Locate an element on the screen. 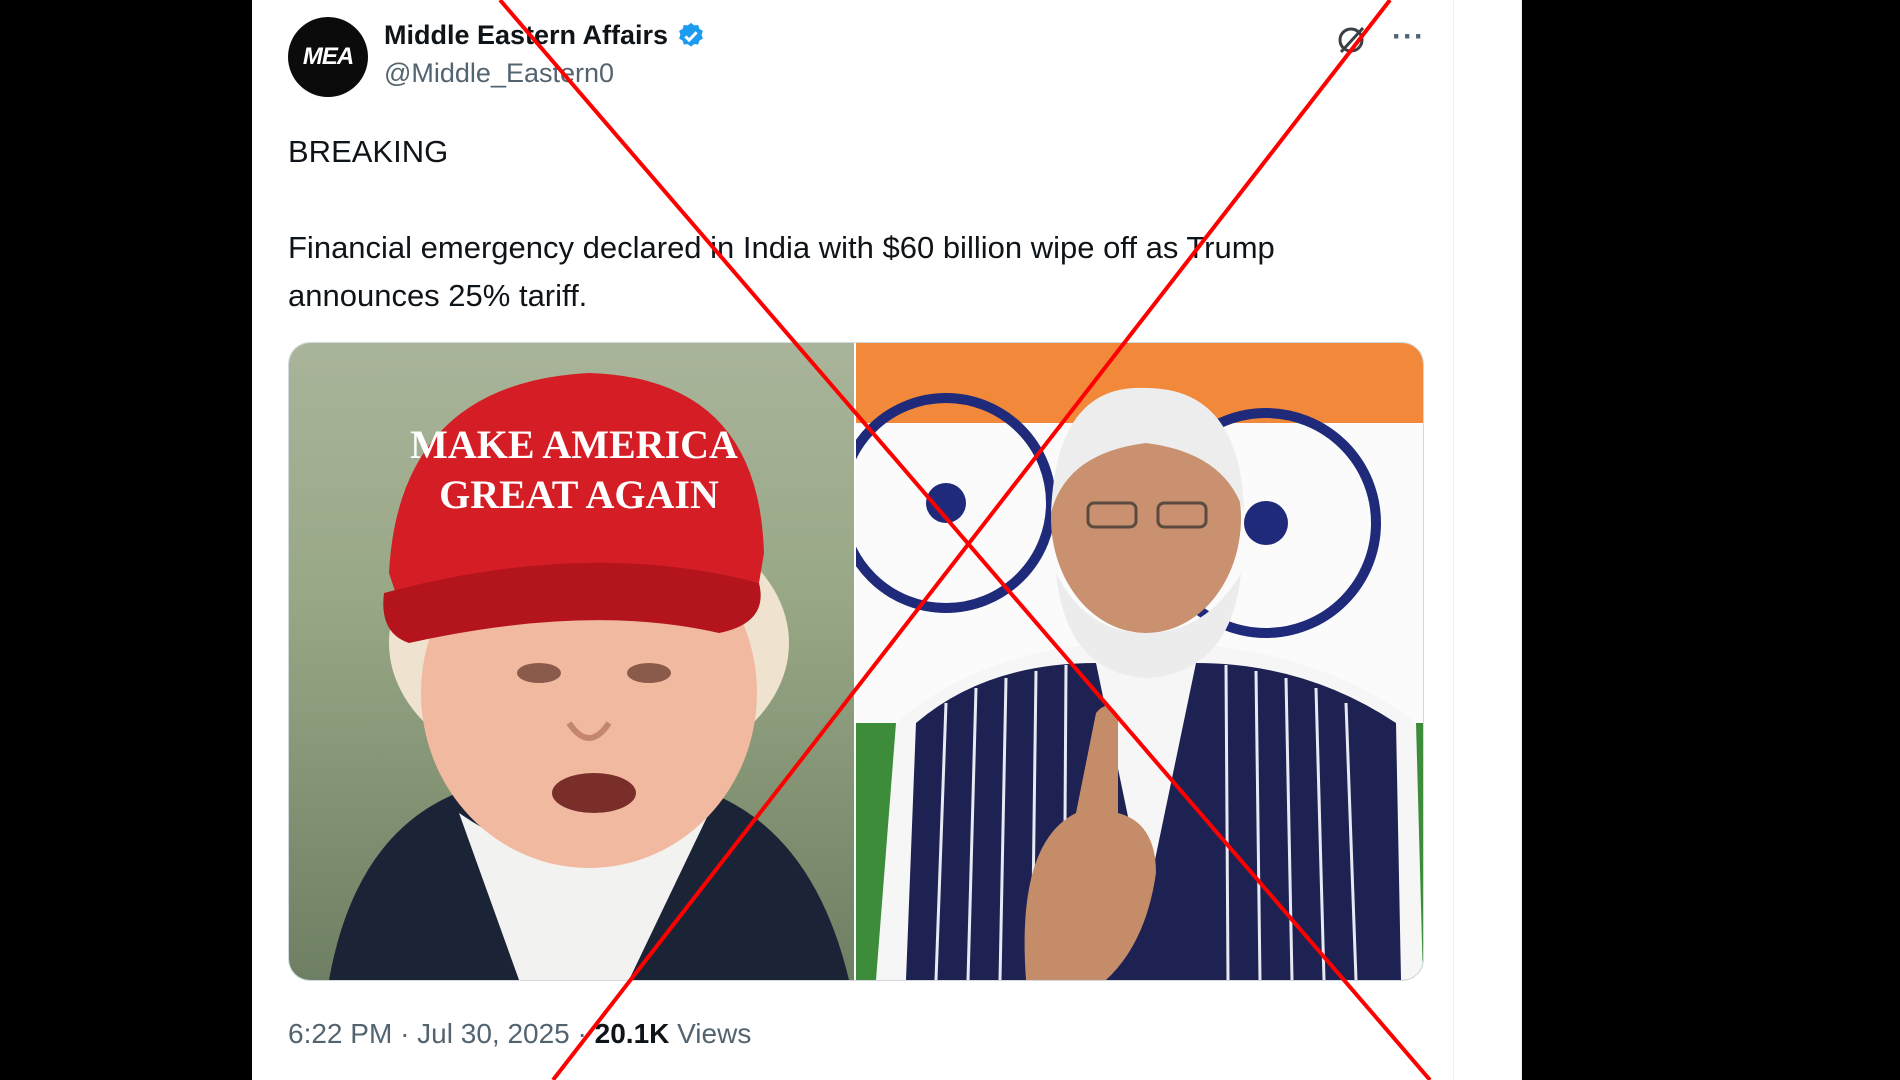 Image resolution: width=1900 pixels, height=1080 pixels. author-name: Middle Eastern Affairs is located at coordinates (526, 35).